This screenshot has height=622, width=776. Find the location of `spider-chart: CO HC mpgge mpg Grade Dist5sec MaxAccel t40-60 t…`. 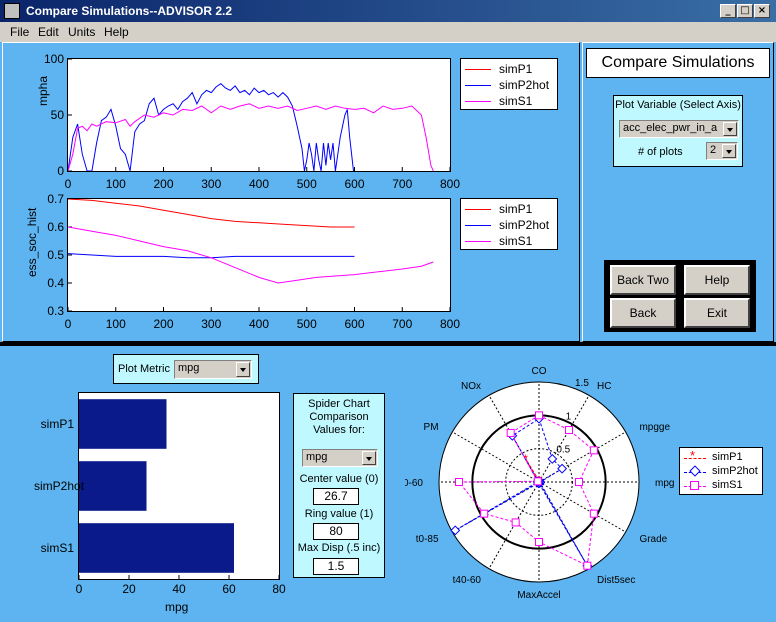

spider-chart: CO HC mpgge mpg Grade Dist5sec MaxAccel t40-60 t… is located at coordinates (539, 483).